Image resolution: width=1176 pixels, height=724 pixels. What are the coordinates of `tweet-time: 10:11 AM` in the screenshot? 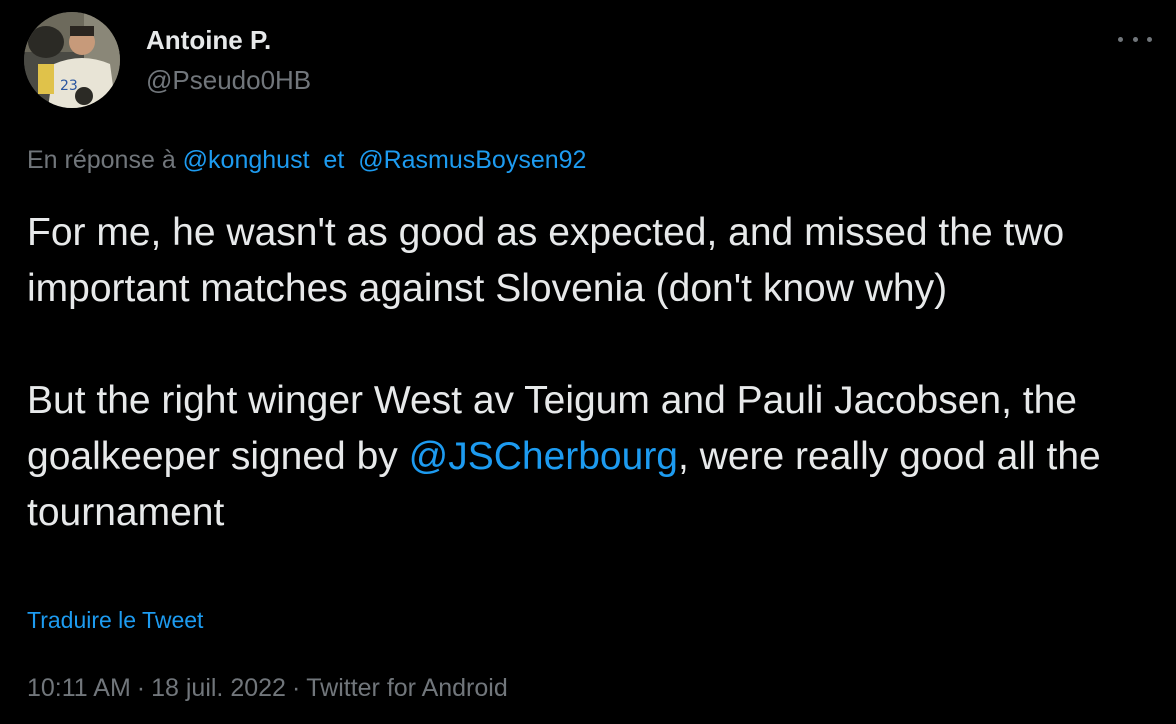 It's located at (79, 688).